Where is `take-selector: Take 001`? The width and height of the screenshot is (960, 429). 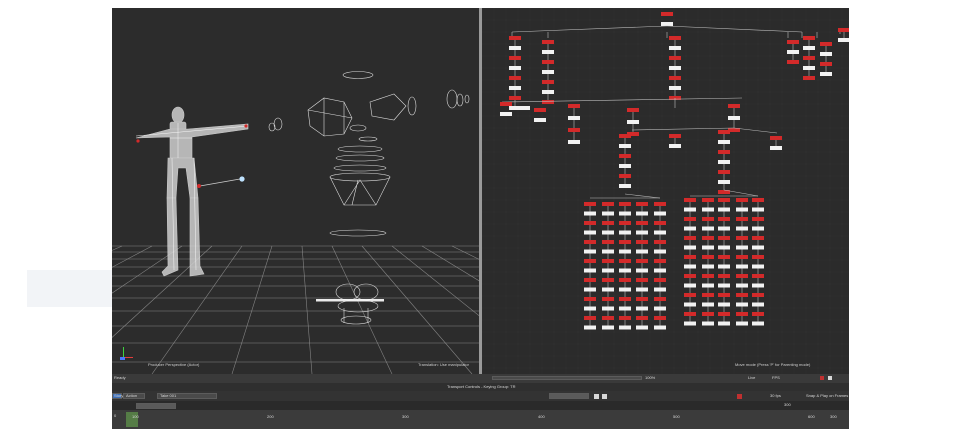
take-selector: Take 001 is located at coordinates (187, 396).